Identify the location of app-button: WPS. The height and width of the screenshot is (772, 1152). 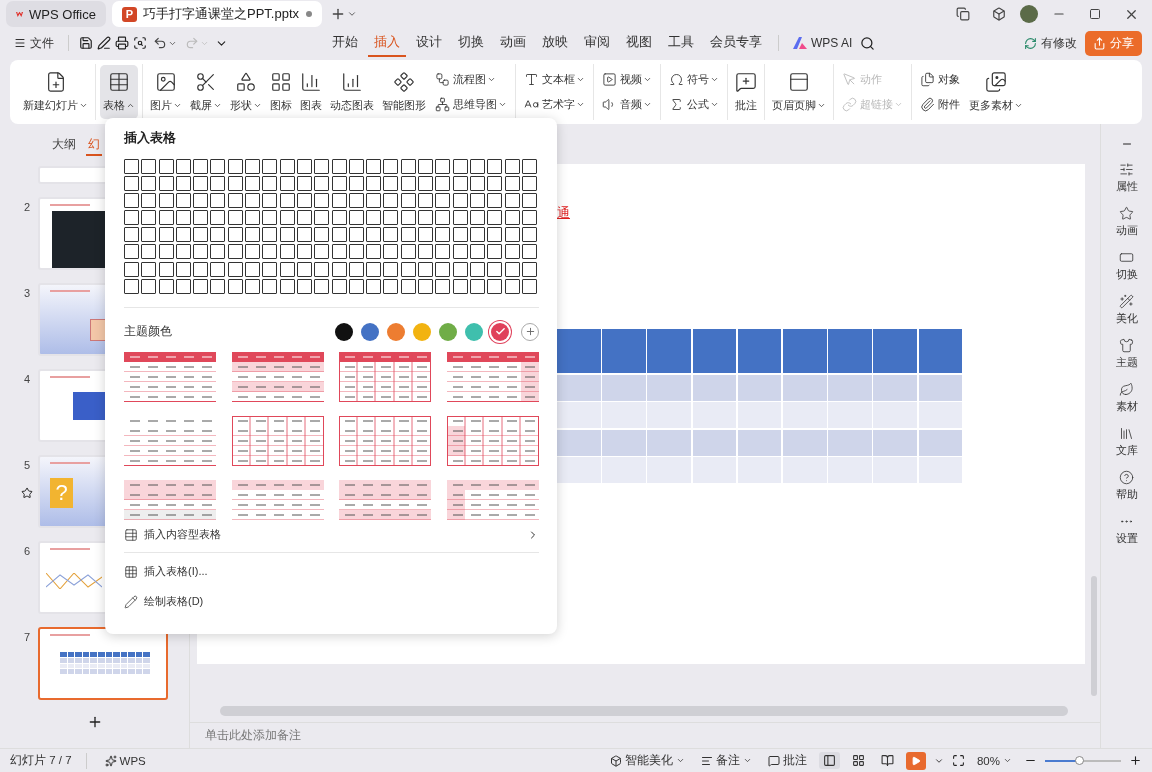
(125, 760).